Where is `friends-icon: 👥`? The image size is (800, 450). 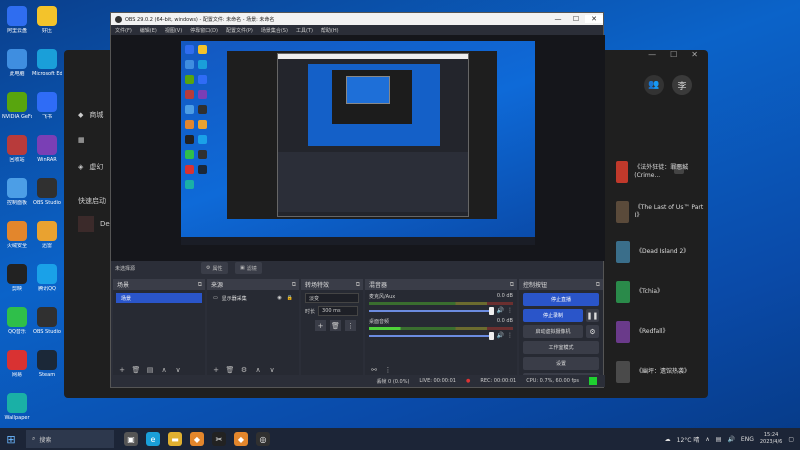
friends-icon: 👥 is located at coordinates (654, 85).